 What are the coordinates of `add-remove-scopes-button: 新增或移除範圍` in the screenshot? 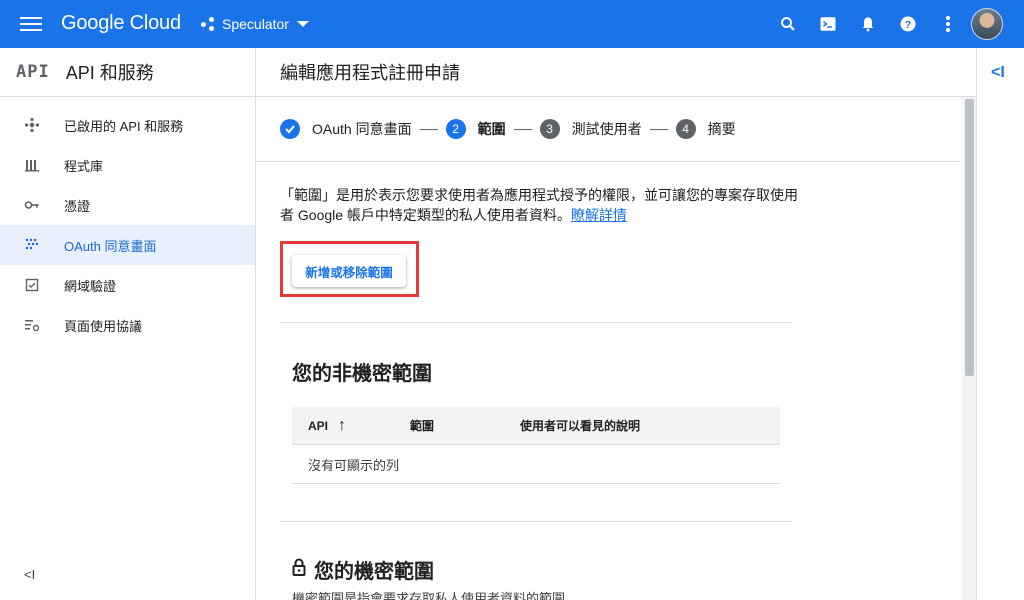 It's located at (349, 271).